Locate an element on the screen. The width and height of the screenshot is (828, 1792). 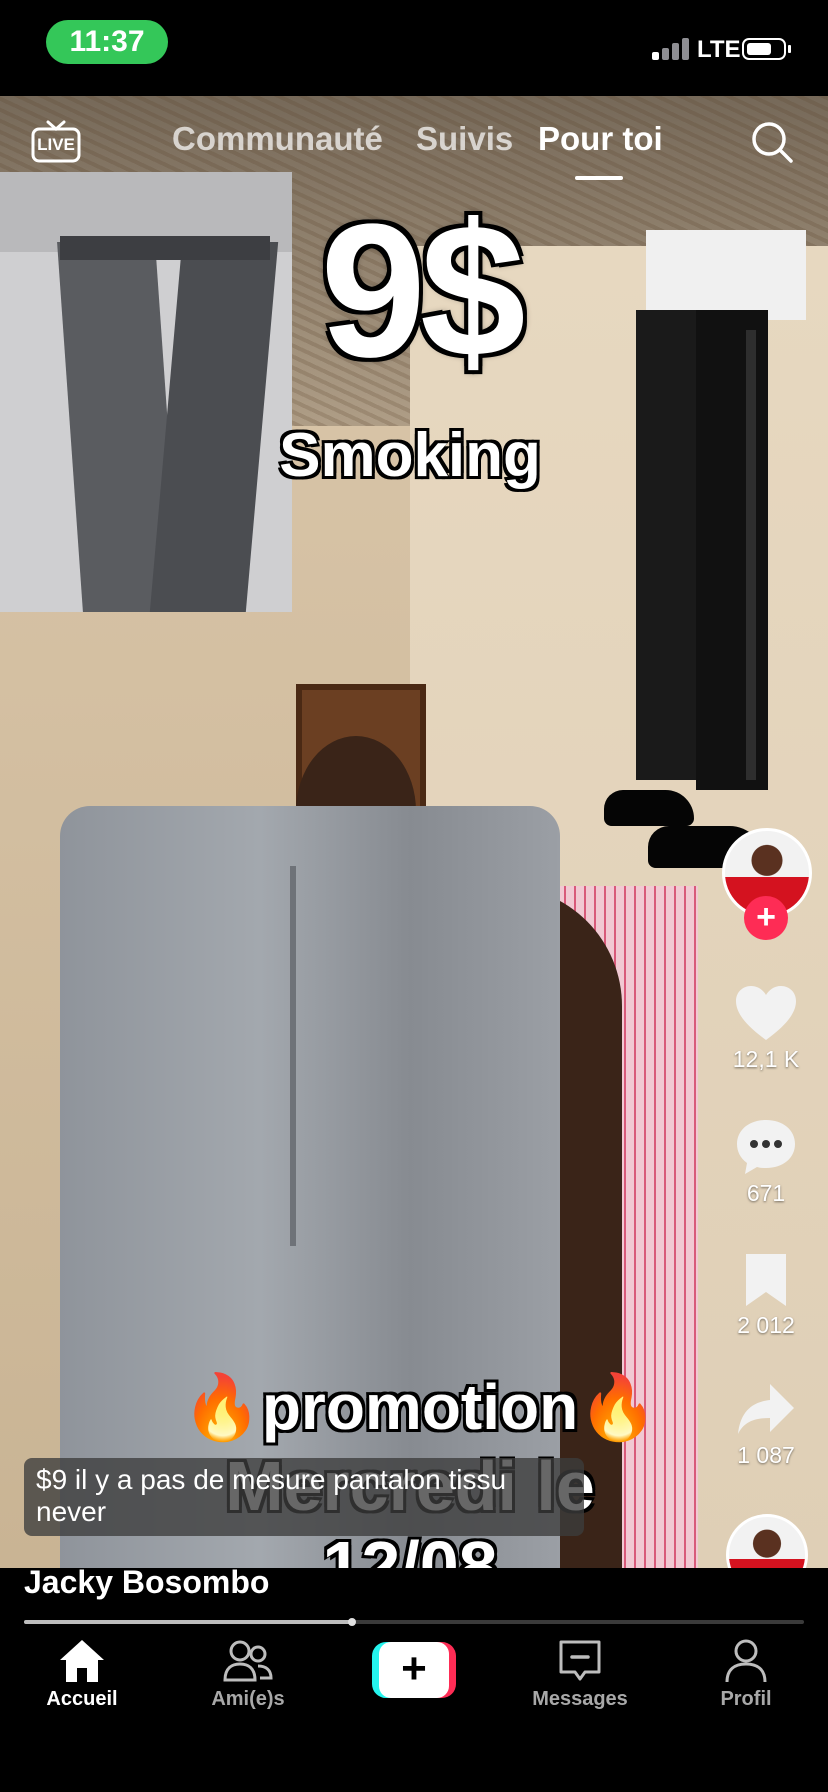
black-tuxedo-pants-image is located at coordinates (702, 555).